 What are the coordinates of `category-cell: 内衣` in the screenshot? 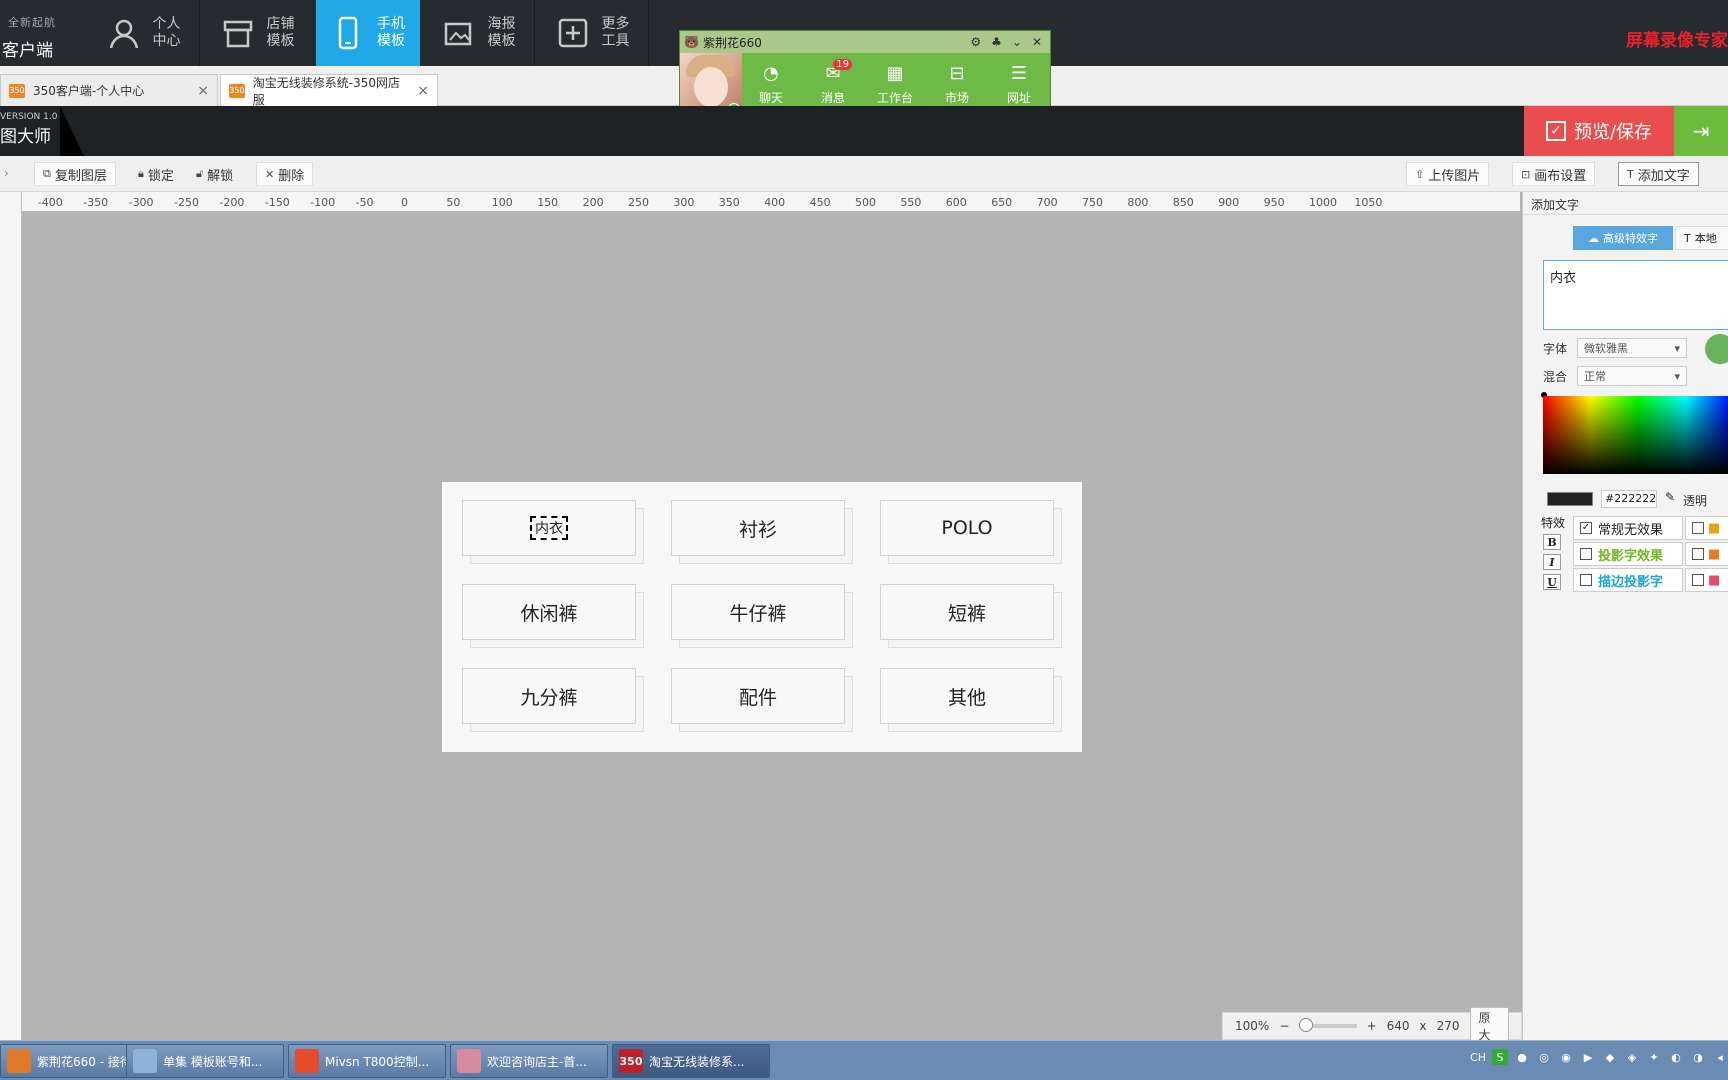 It's located at (553, 532).